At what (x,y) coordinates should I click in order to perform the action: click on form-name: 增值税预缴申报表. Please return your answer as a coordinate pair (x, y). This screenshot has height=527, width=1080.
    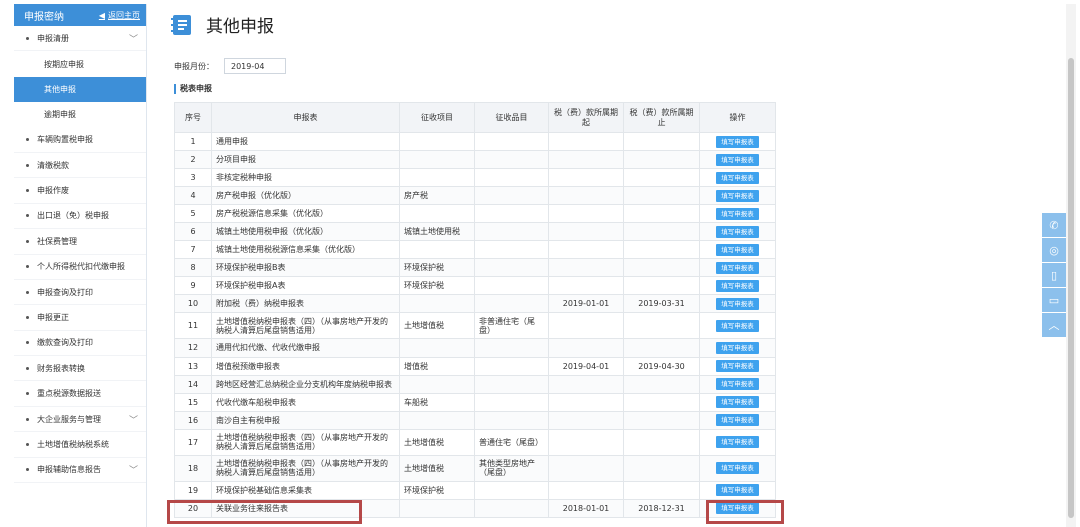
    Looking at the image, I should click on (305, 366).